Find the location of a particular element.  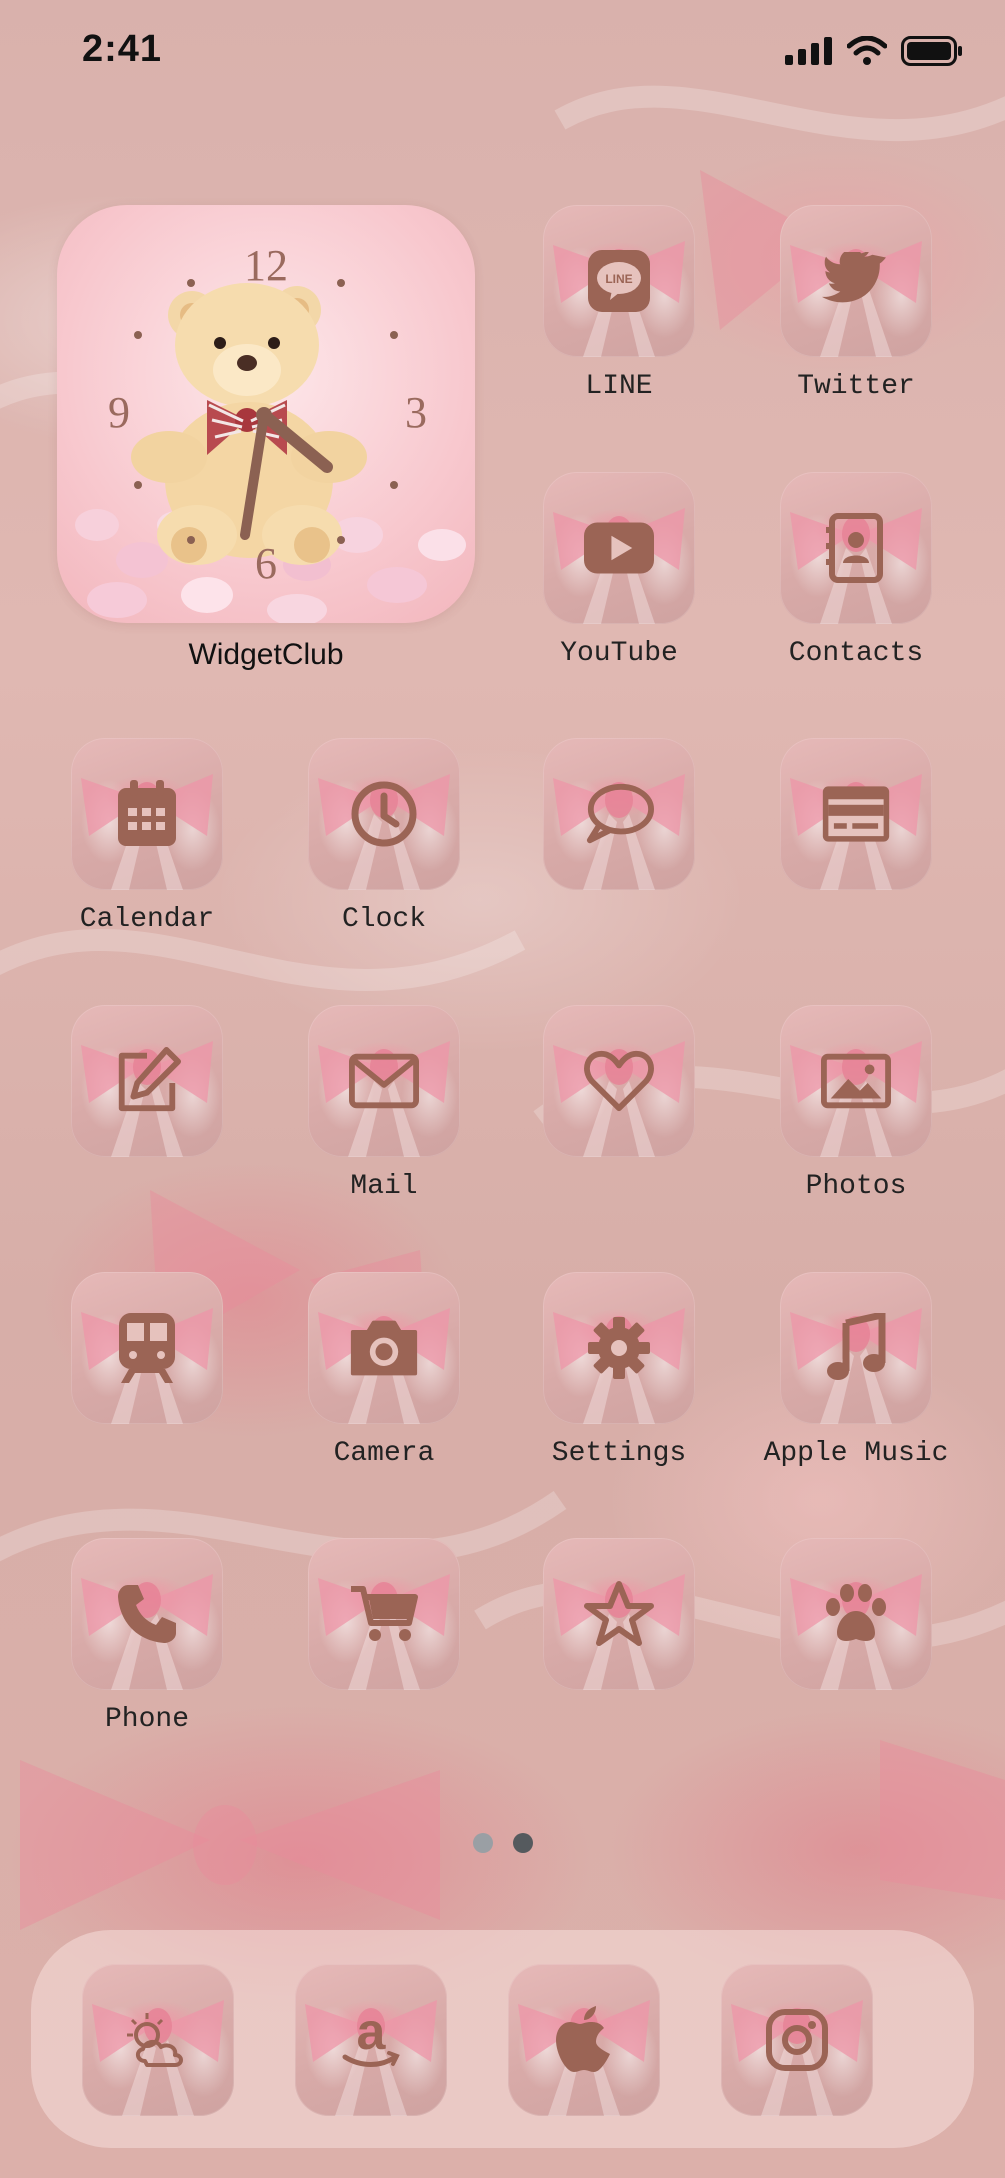

youtube-play-icon is located at coordinates (619, 548).